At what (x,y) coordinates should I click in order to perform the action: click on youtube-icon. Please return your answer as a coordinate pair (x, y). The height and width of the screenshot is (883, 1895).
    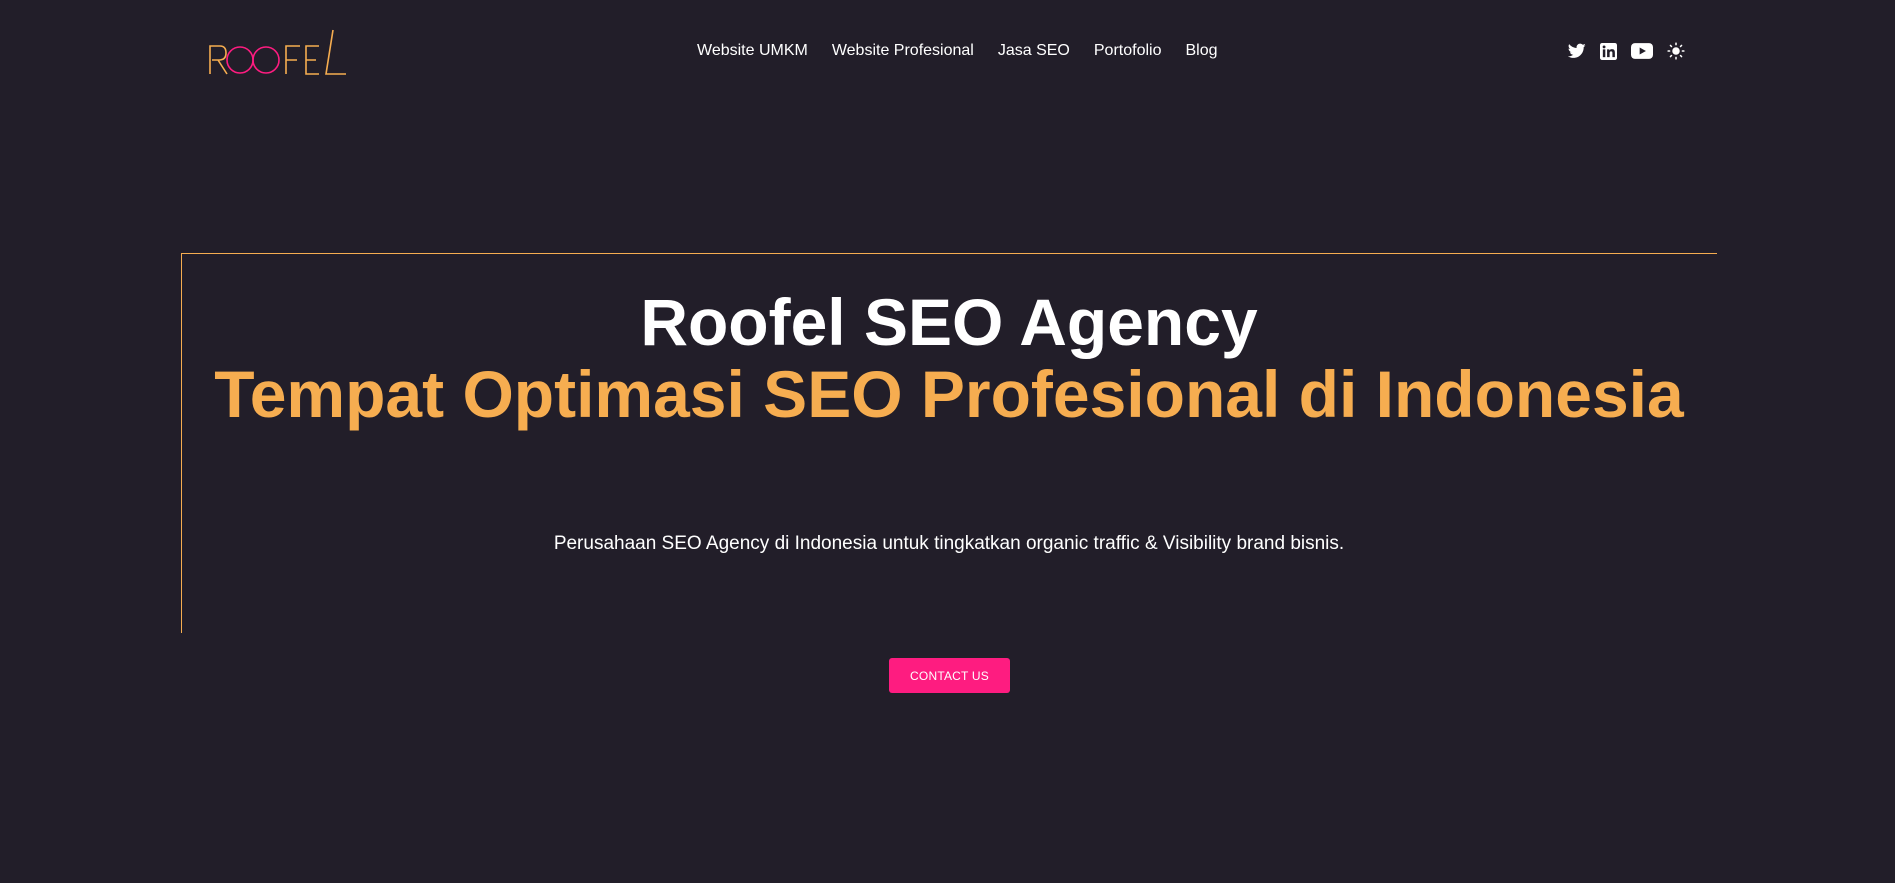
    Looking at the image, I should click on (1642, 51).